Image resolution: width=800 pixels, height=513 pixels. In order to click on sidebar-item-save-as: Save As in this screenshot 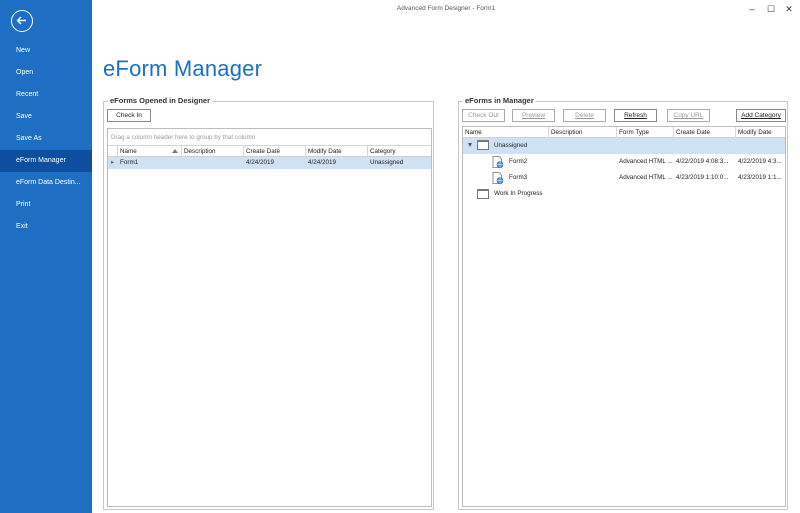, I will do `click(46, 139)`.